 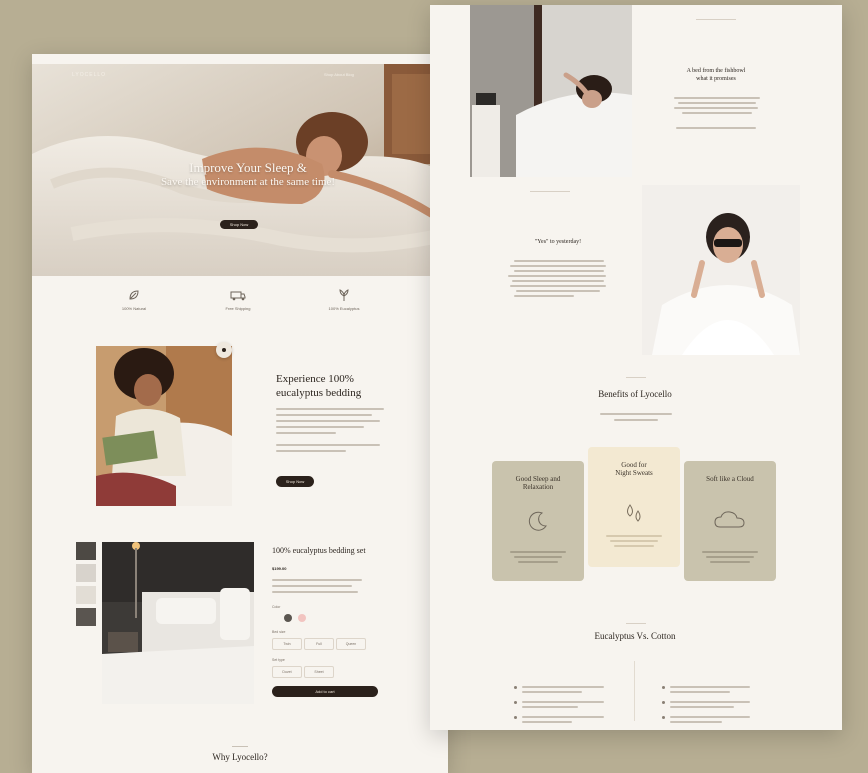 What do you see at coordinates (248, 167) in the screenshot?
I see `hero-title-line1: Improve Your Sleep &` at bounding box center [248, 167].